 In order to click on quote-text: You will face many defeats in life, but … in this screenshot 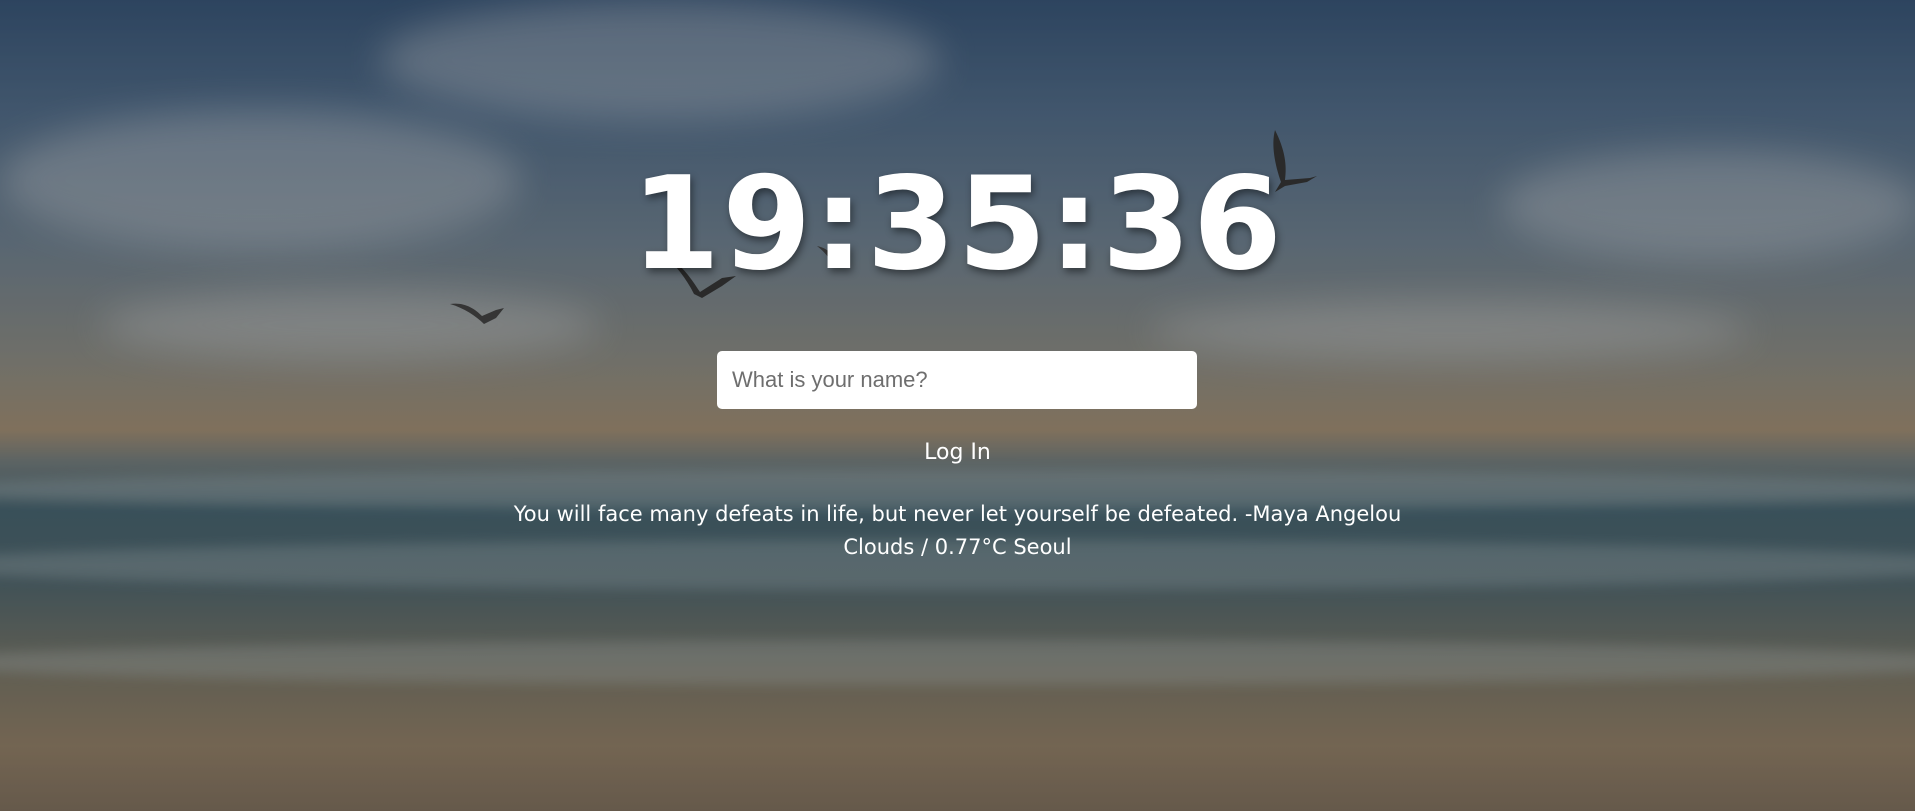, I will do `click(876, 514)`.